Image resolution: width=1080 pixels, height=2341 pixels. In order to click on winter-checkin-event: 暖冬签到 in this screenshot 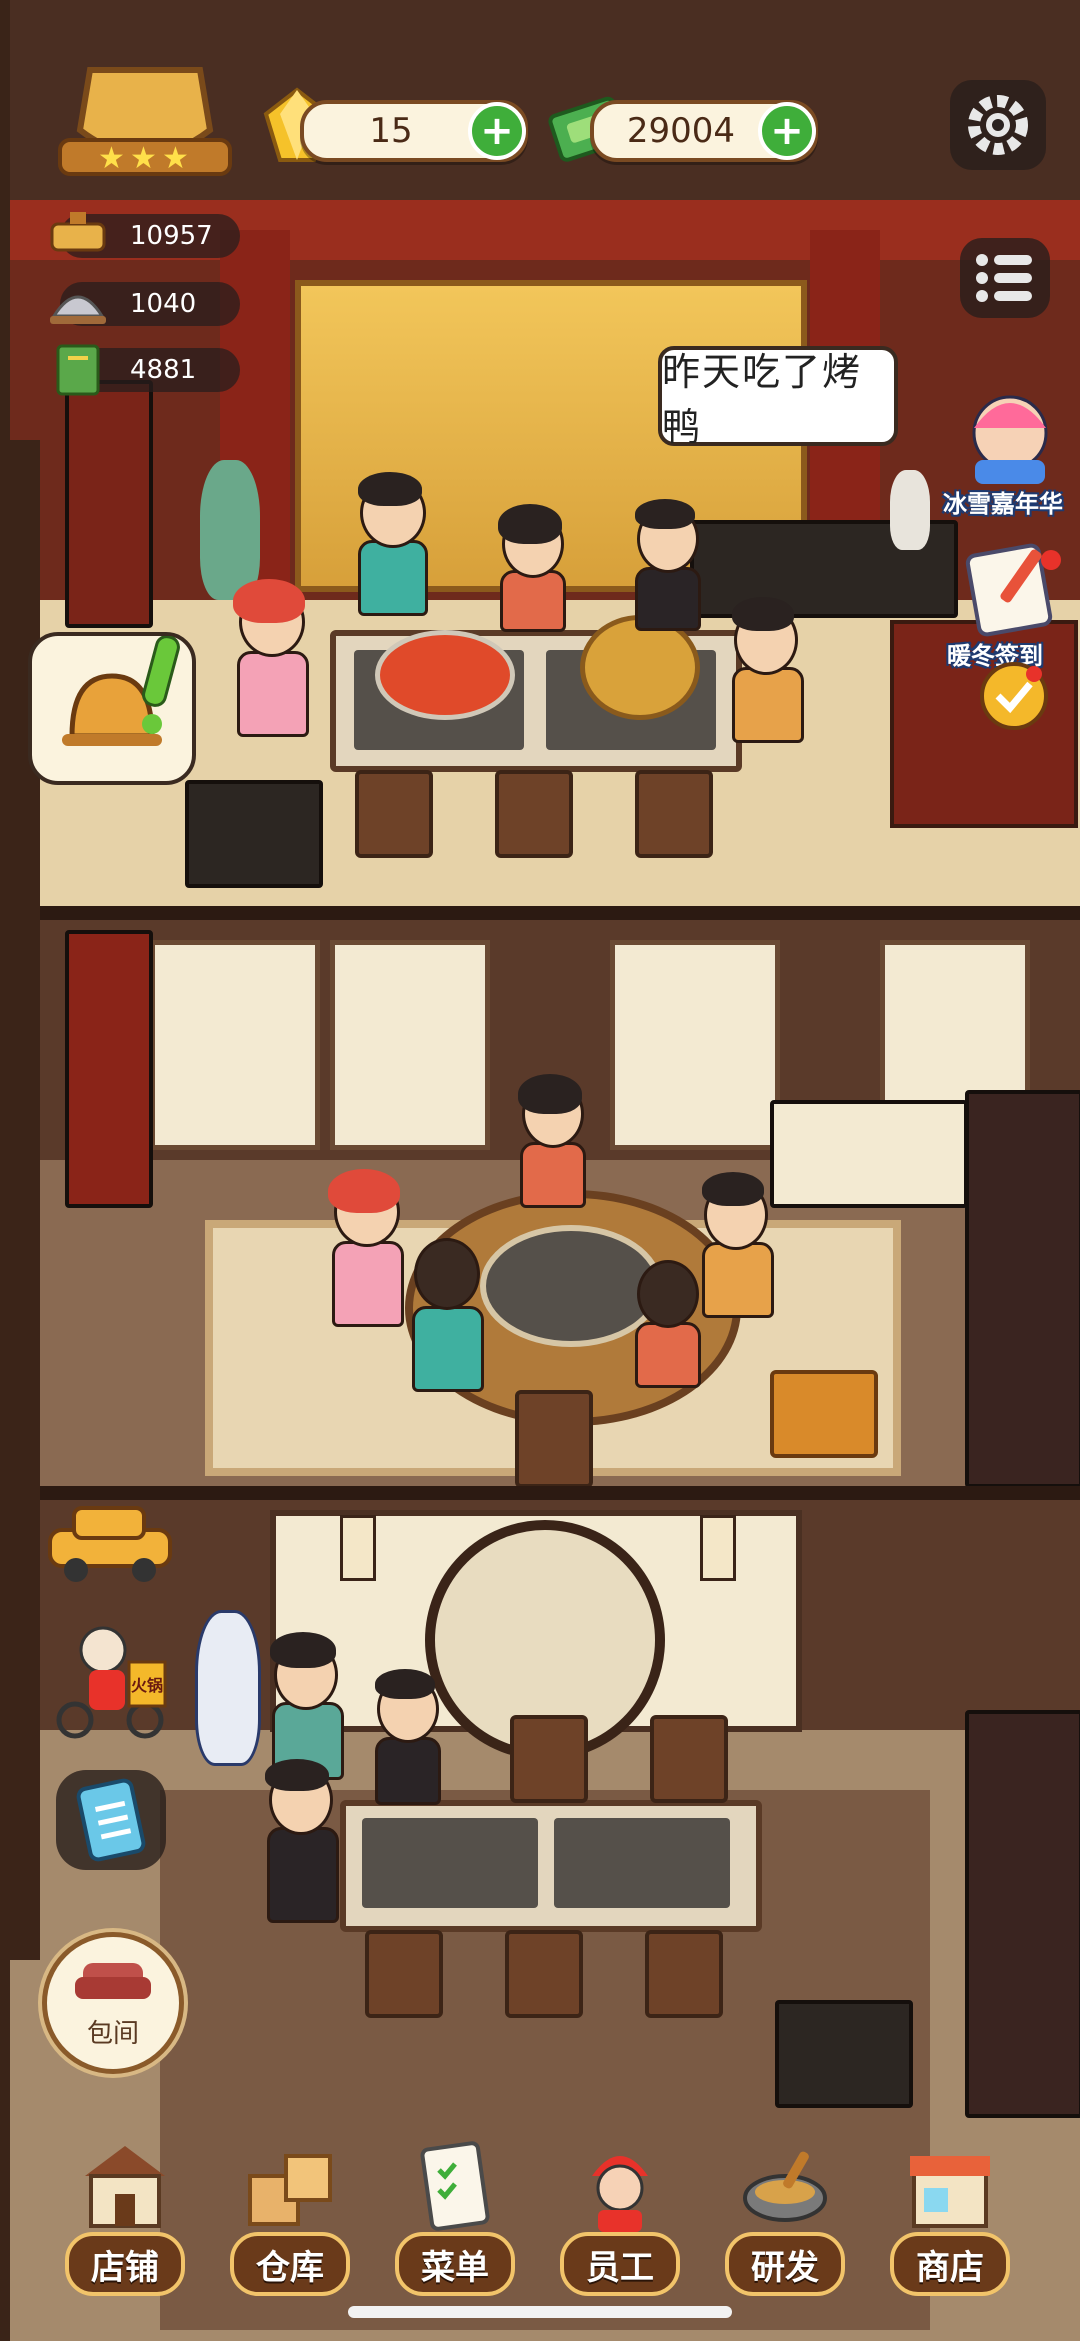, I will do `click(1006, 605)`.